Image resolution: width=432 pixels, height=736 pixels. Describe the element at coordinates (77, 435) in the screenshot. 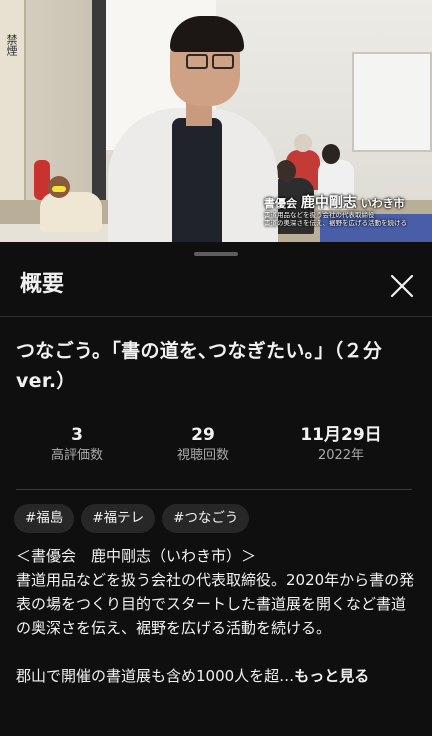

I see `stat-value: 3` at that location.